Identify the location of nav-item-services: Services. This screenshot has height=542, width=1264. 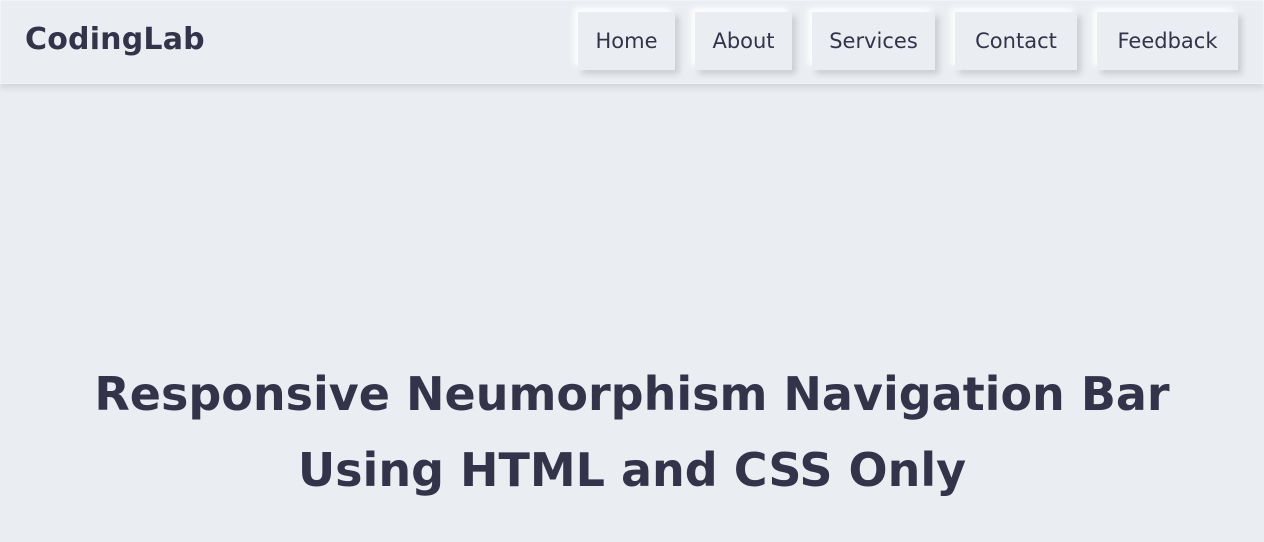
(873, 41).